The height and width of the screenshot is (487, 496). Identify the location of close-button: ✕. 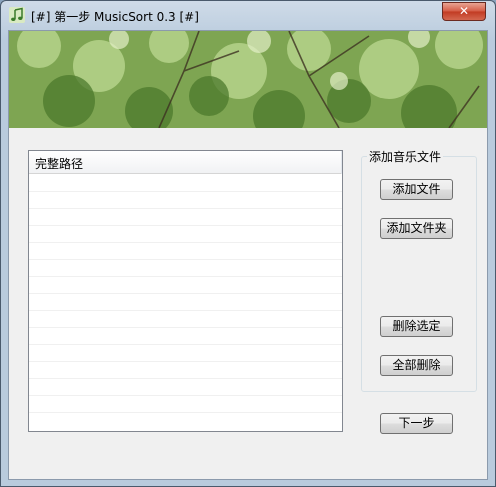
(464, 11).